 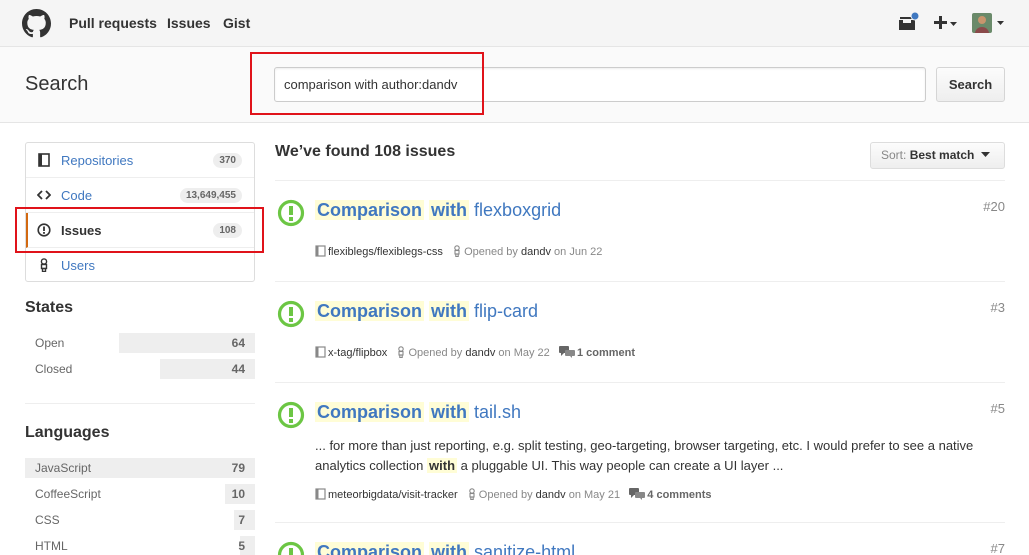 What do you see at coordinates (81, 230) in the screenshot?
I see `menu-item-label: Issues` at bounding box center [81, 230].